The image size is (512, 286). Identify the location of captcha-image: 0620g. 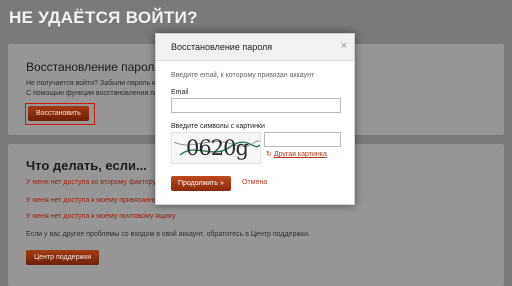
(216, 148).